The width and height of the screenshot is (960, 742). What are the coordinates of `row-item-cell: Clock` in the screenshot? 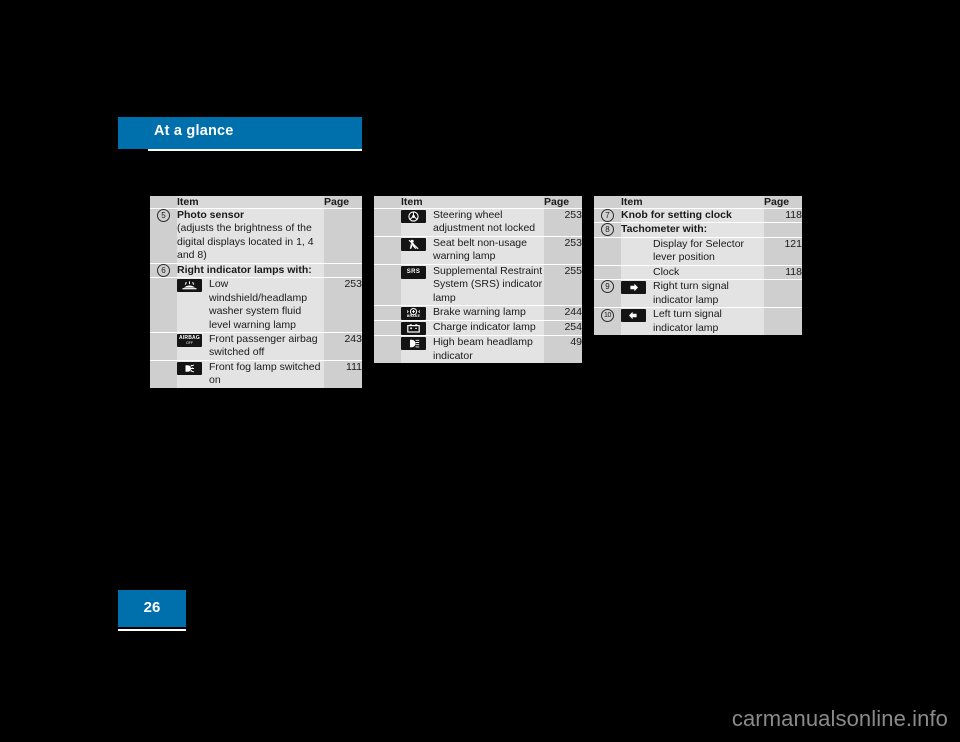 It's located at (692, 272).